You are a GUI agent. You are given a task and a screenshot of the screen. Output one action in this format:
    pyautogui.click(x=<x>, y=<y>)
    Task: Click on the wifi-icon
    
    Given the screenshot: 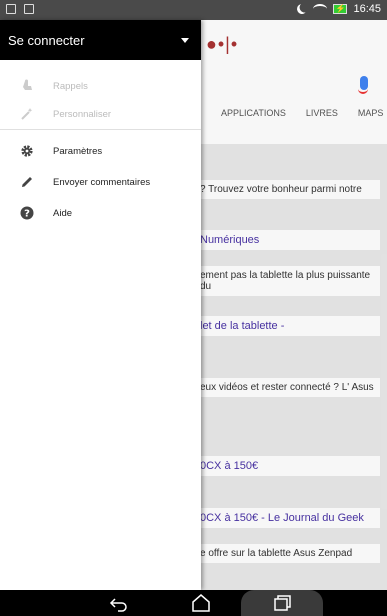 What is the action you would take?
    pyautogui.click(x=320, y=9)
    